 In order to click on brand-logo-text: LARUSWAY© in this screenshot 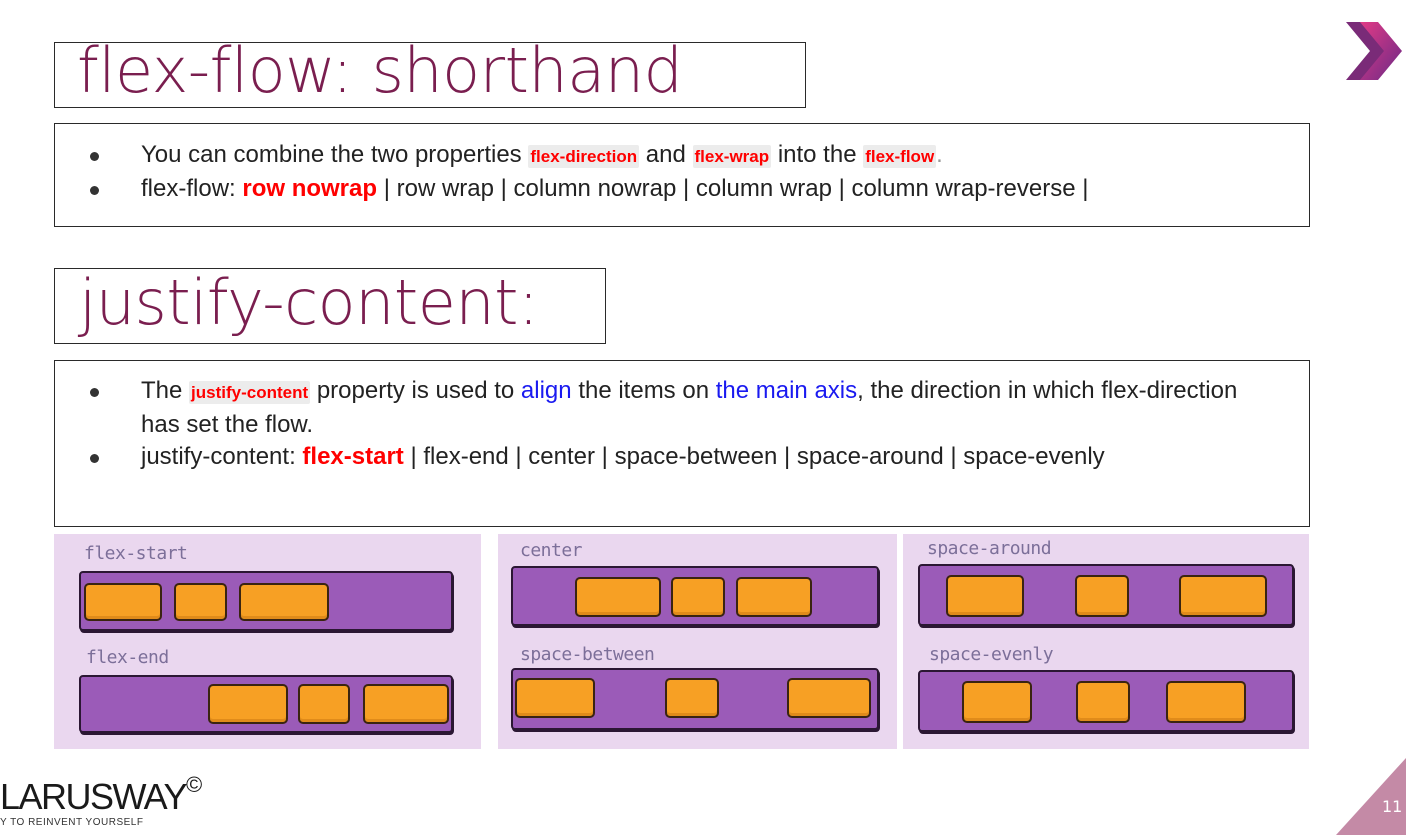, I will do `click(101, 795)`.